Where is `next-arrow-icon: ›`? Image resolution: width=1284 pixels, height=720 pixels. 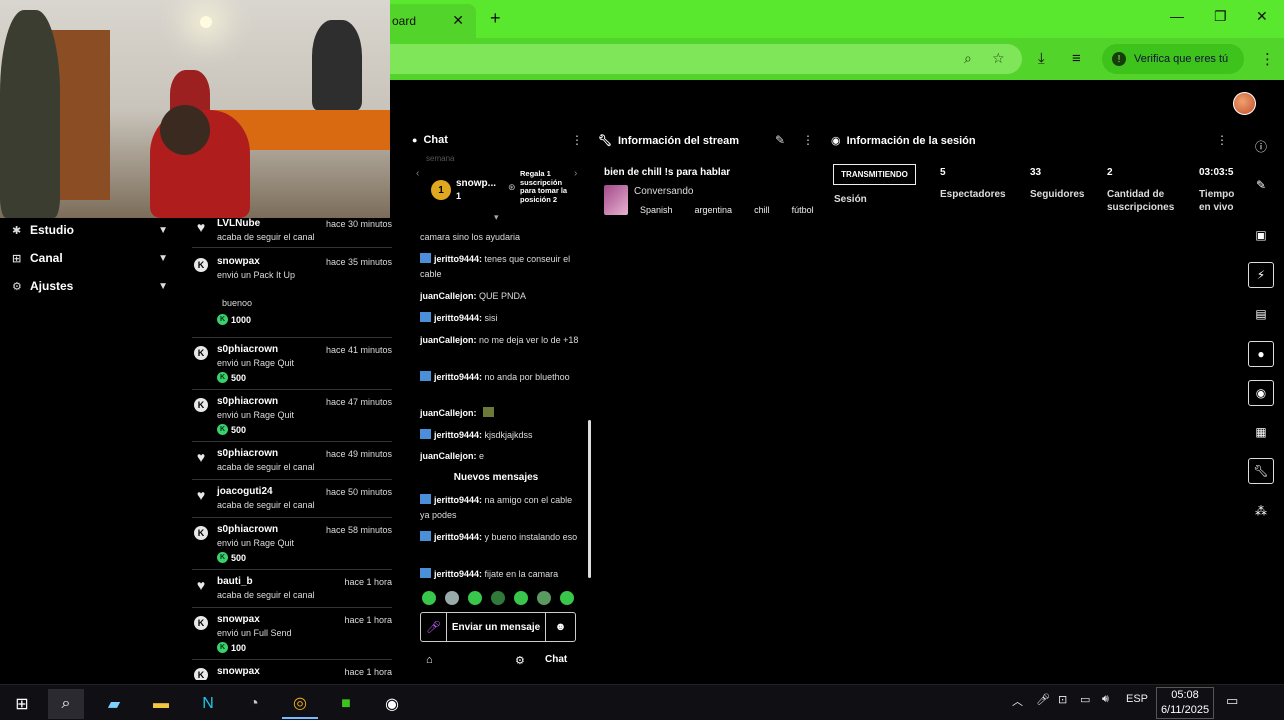
next-arrow-icon: › is located at coordinates (575, 173).